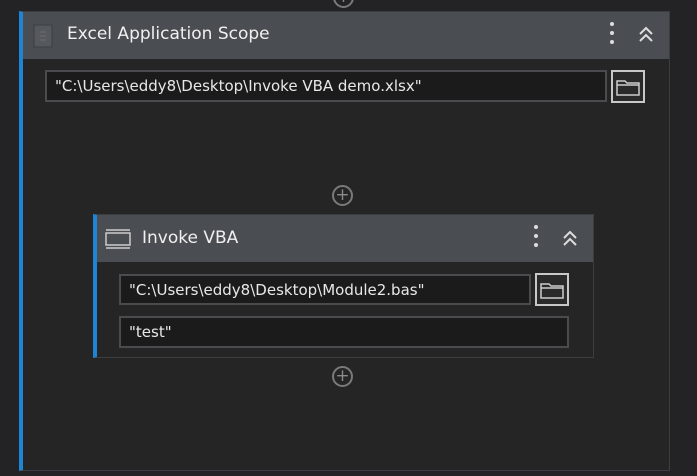 This screenshot has height=476, width=697. I want to click on invoke-vba-header: Invoke VBA, so click(345, 238).